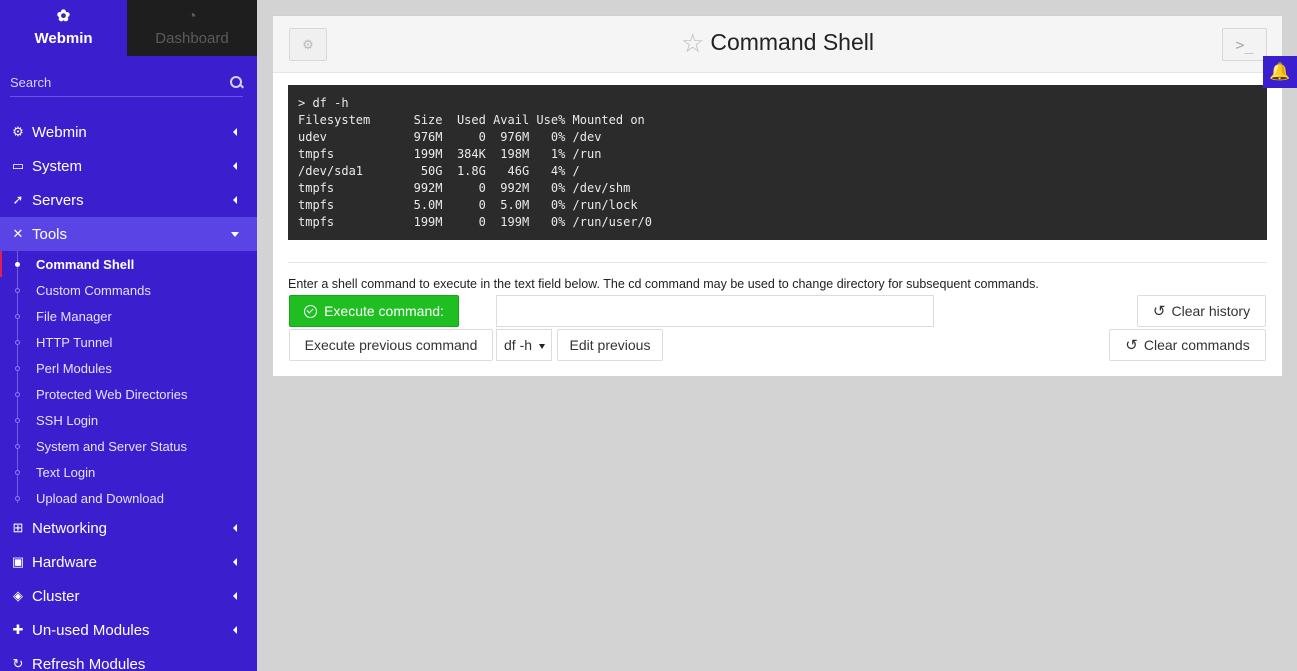 This screenshot has width=1297, height=671. I want to click on harddrive-icon: ▣, so click(18, 561).